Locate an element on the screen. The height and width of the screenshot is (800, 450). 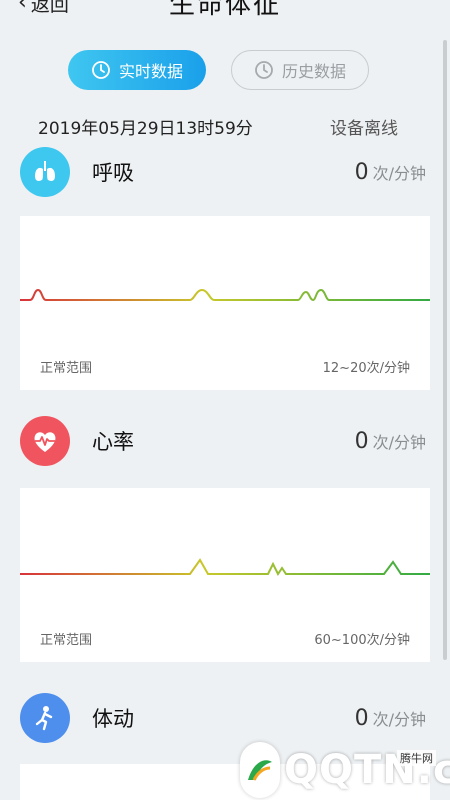
heart-rate-header: 心率 0 次/分钟 is located at coordinates (223, 441).